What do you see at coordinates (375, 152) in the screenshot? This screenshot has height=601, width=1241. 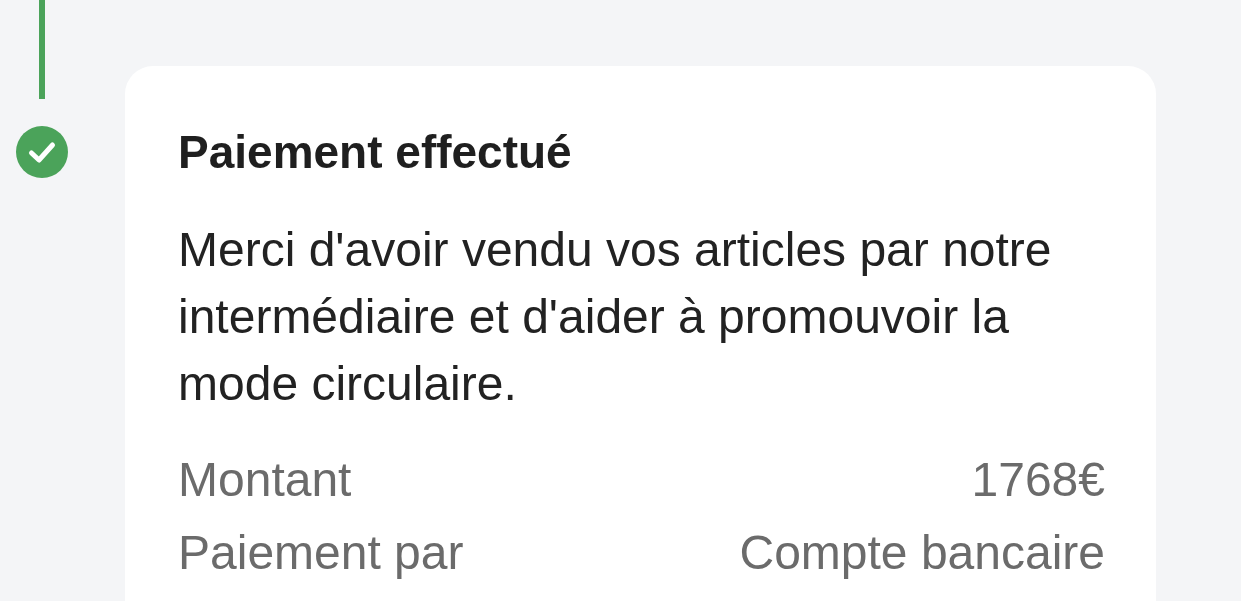 I see `card-title: Paiement effectué` at bounding box center [375, 152].